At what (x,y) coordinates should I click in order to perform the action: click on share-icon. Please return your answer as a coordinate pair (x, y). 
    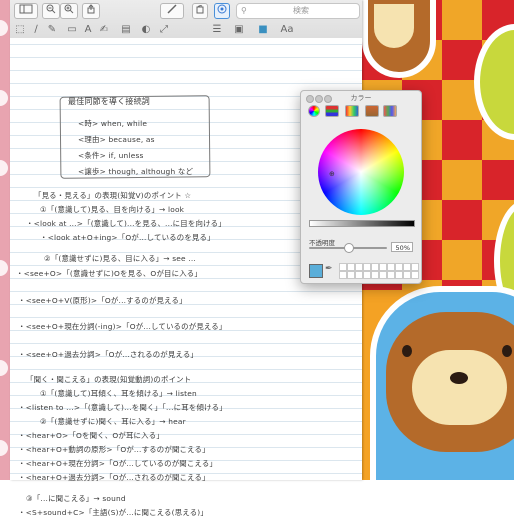
    Looking at the image, I should click on (91, 9).